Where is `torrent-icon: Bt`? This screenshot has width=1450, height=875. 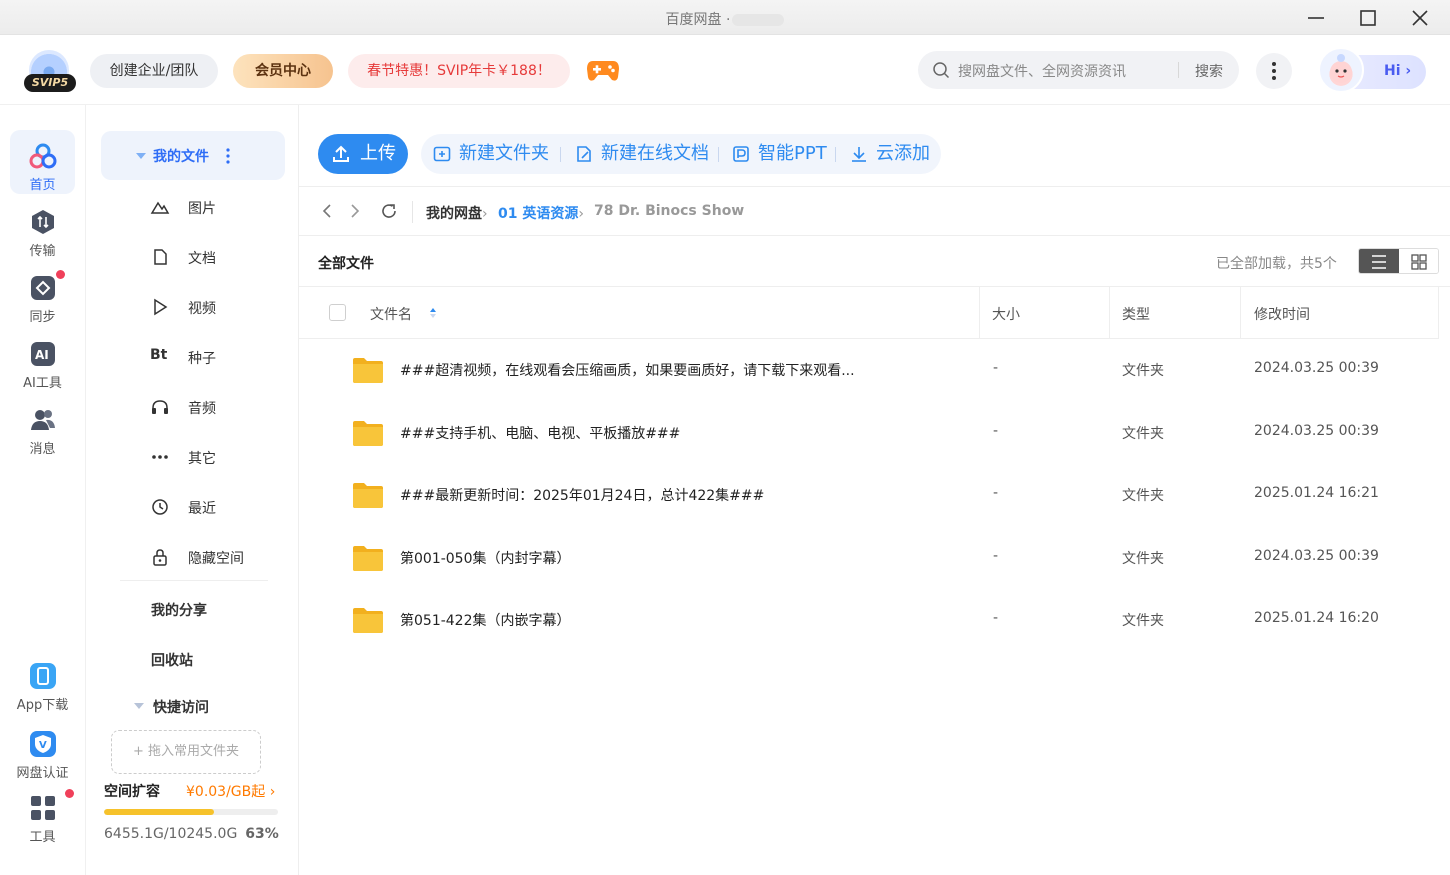
torrent-icon: Bt is located at coordinates (159, 355).